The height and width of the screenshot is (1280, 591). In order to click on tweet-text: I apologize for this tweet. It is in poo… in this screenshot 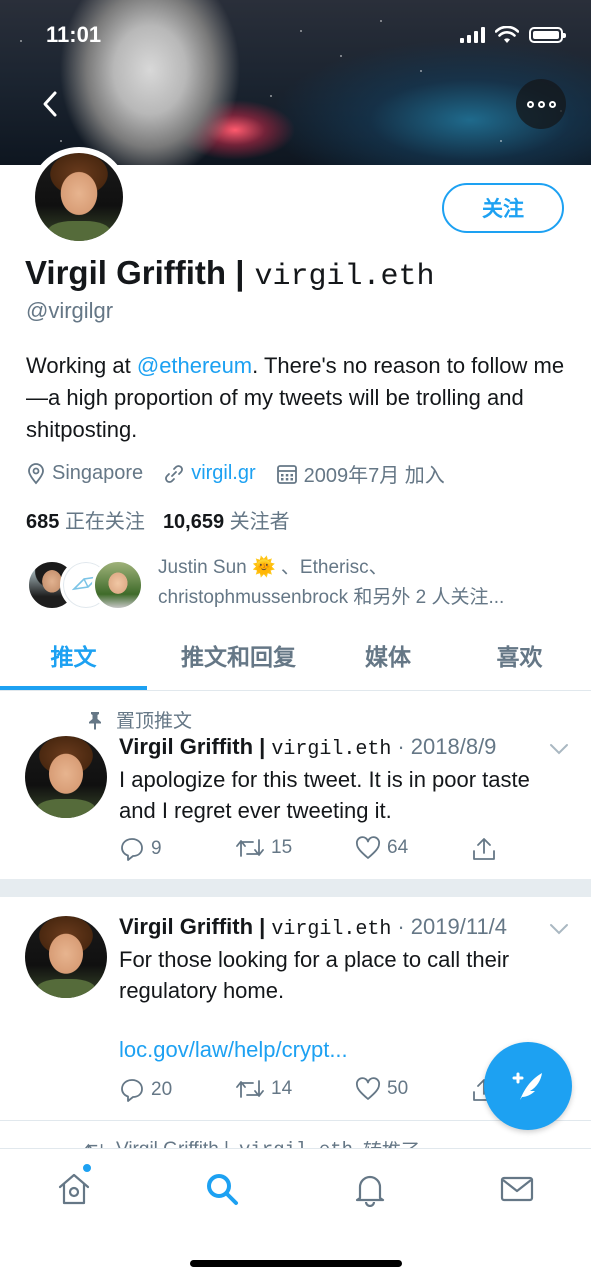, I will do `click(324, 795)`.